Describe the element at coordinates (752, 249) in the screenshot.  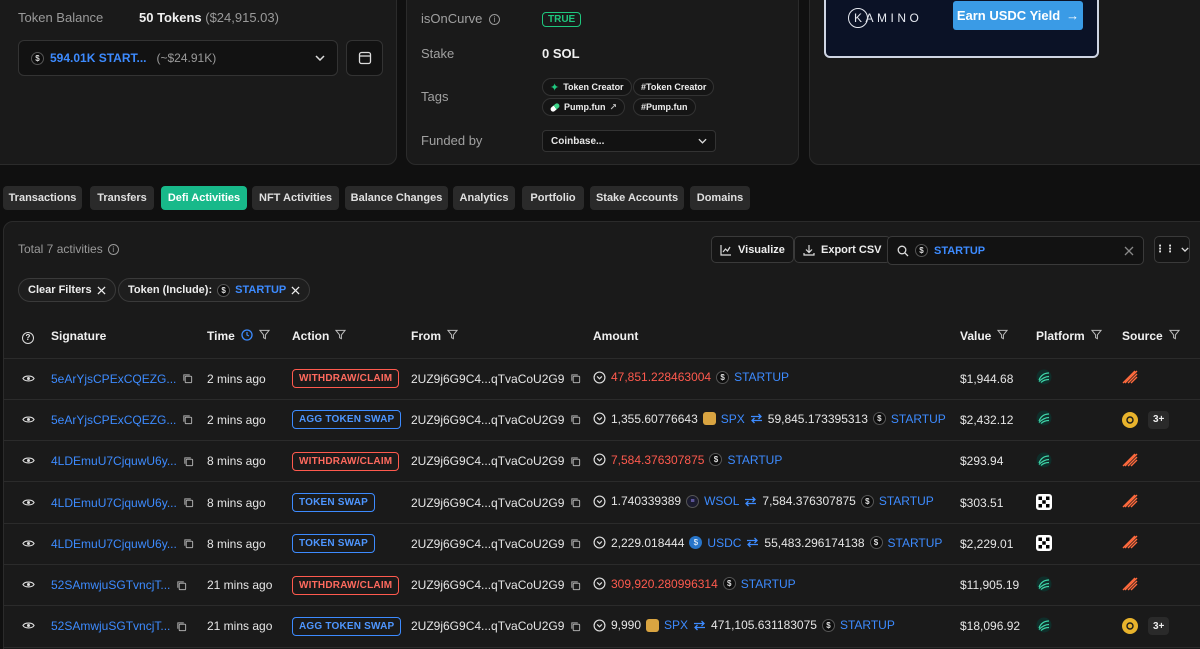
I see `visualize-button: Visualize` at that location.